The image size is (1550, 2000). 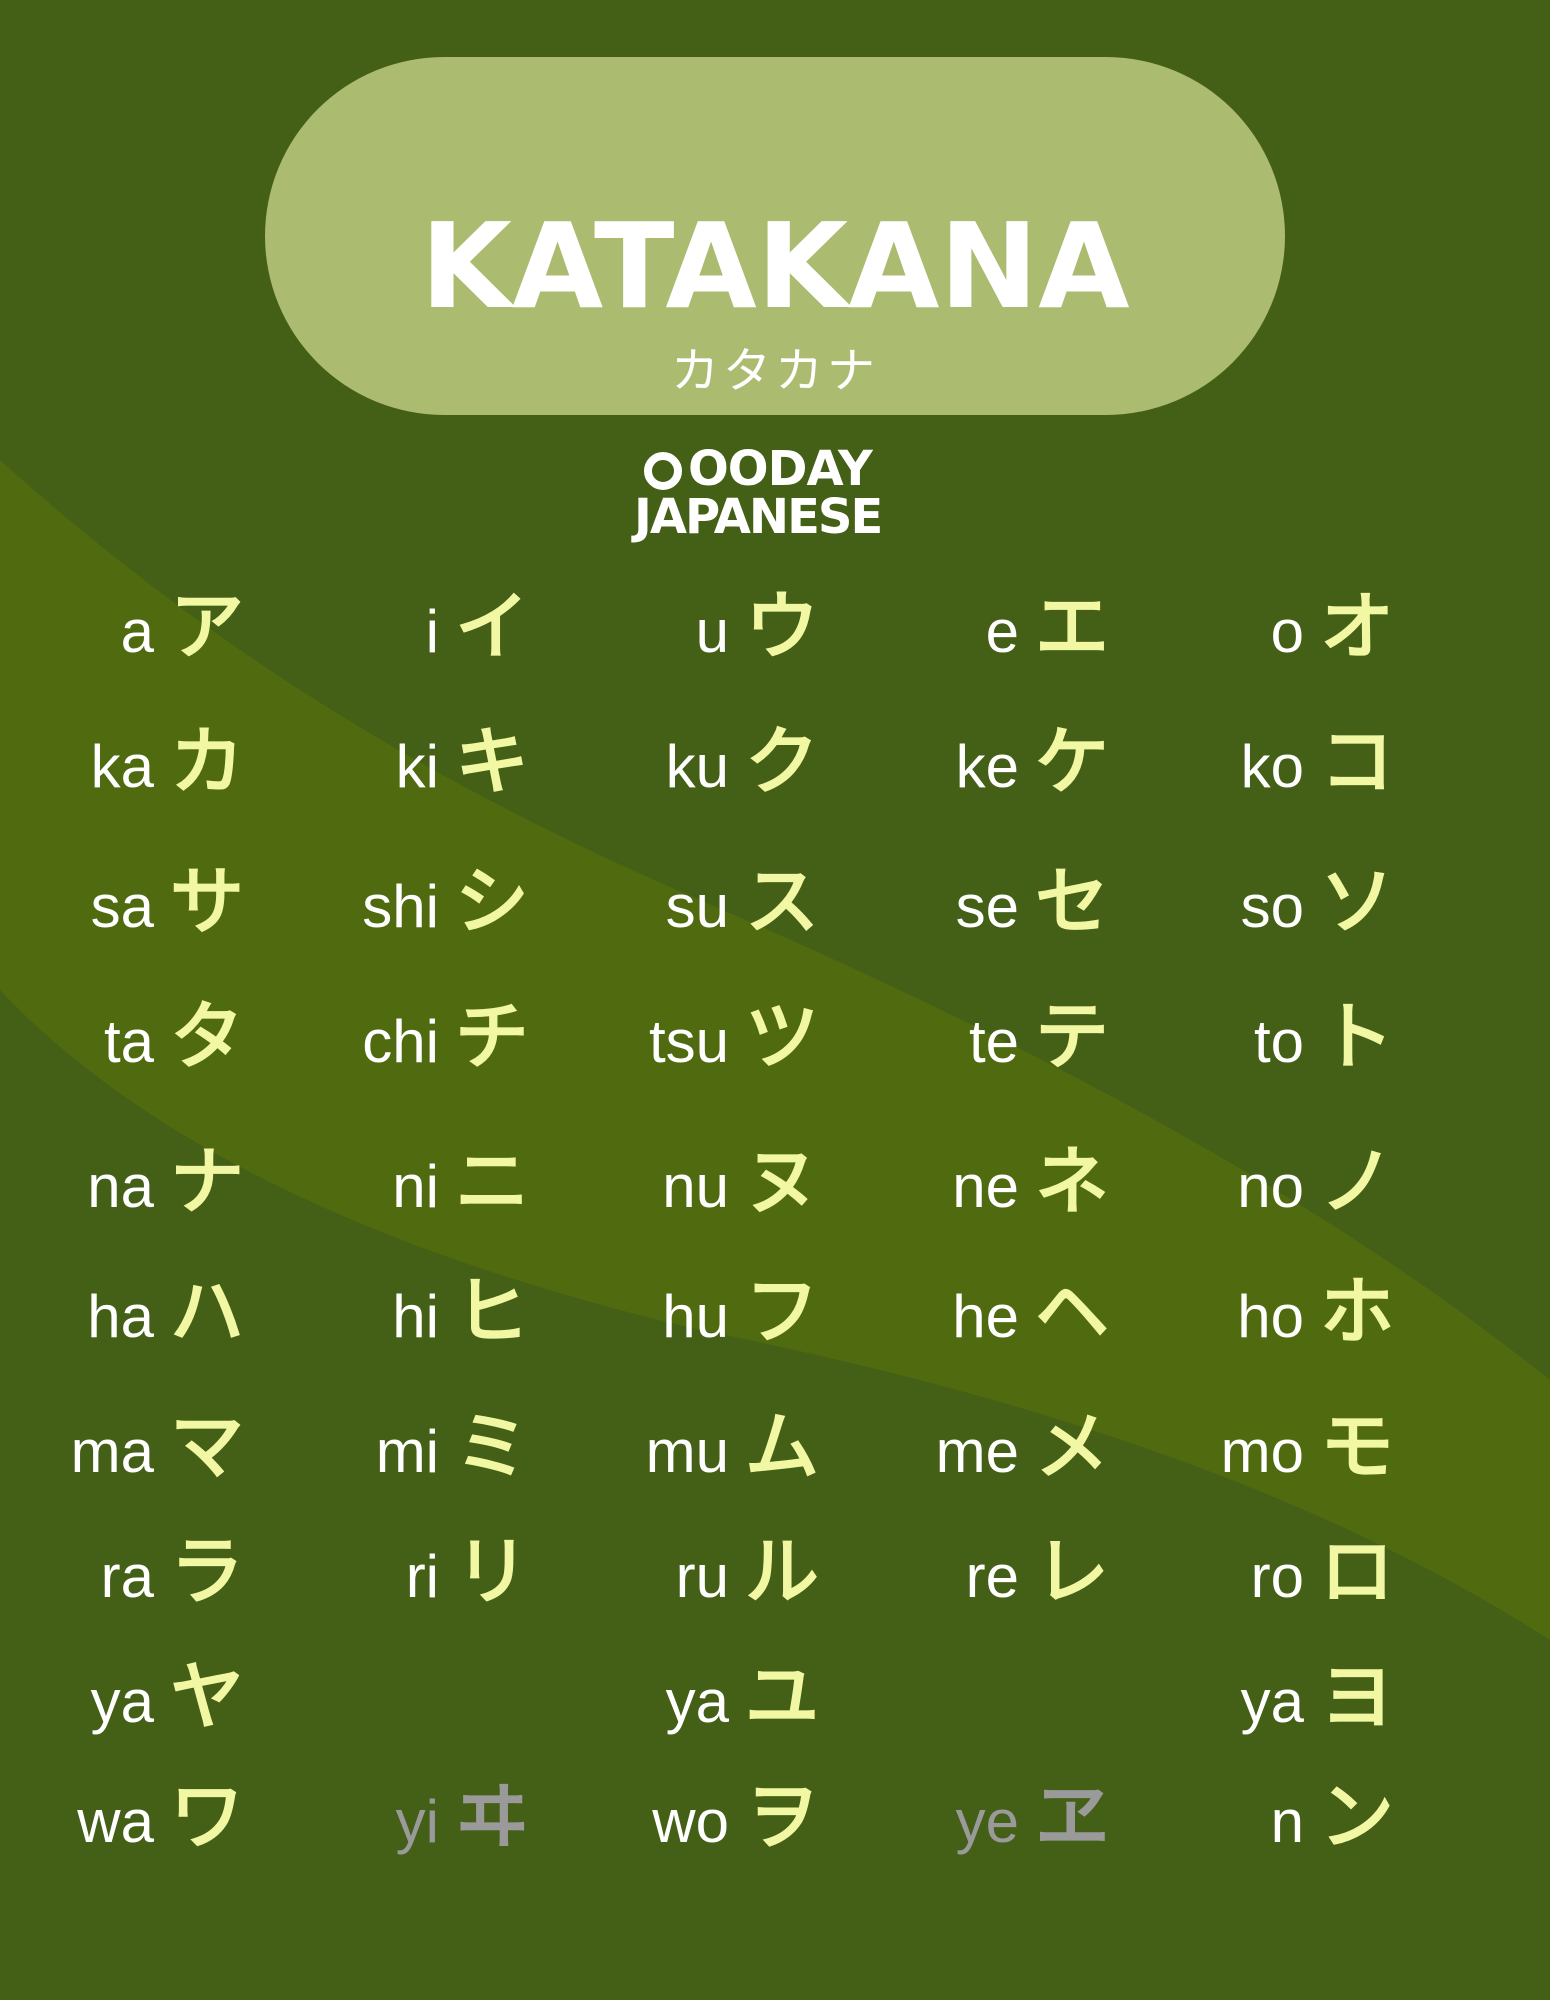 I want to click on romaji-label: ta, so click(x=128, y=1041).